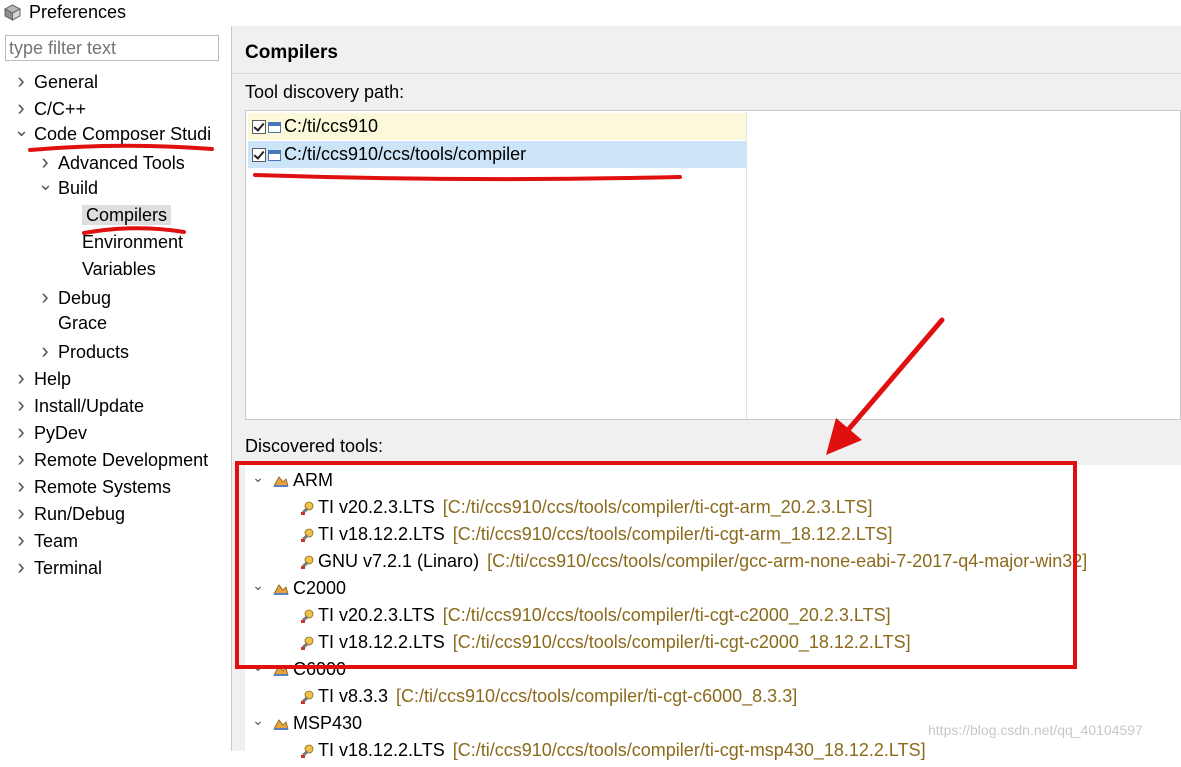 The image size is (1181, 767). I want to click on tool-group-label: C6000, so click(320, 669).